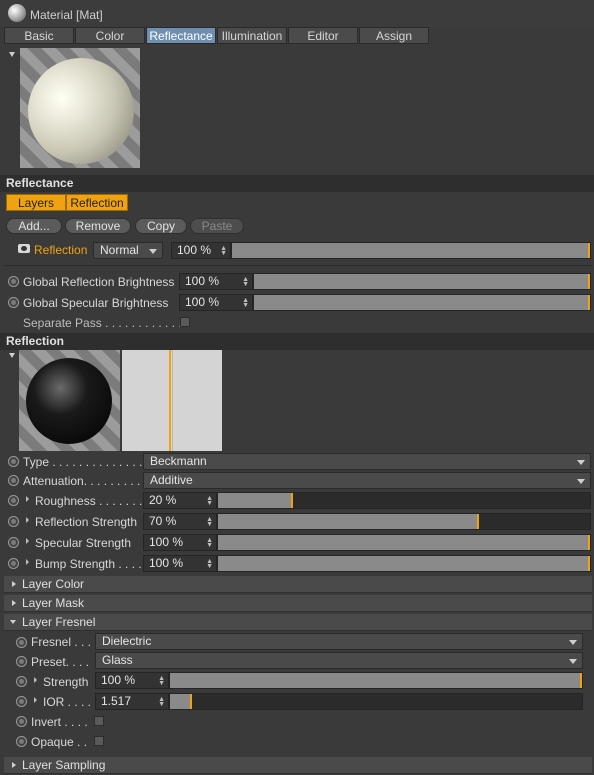 This screenshot has width=594, height=775. Describe the element at coordinates (85, 481) in the screenshot. I see `attenuation-label: Attenuation. . . . . . . . . .` at that location.